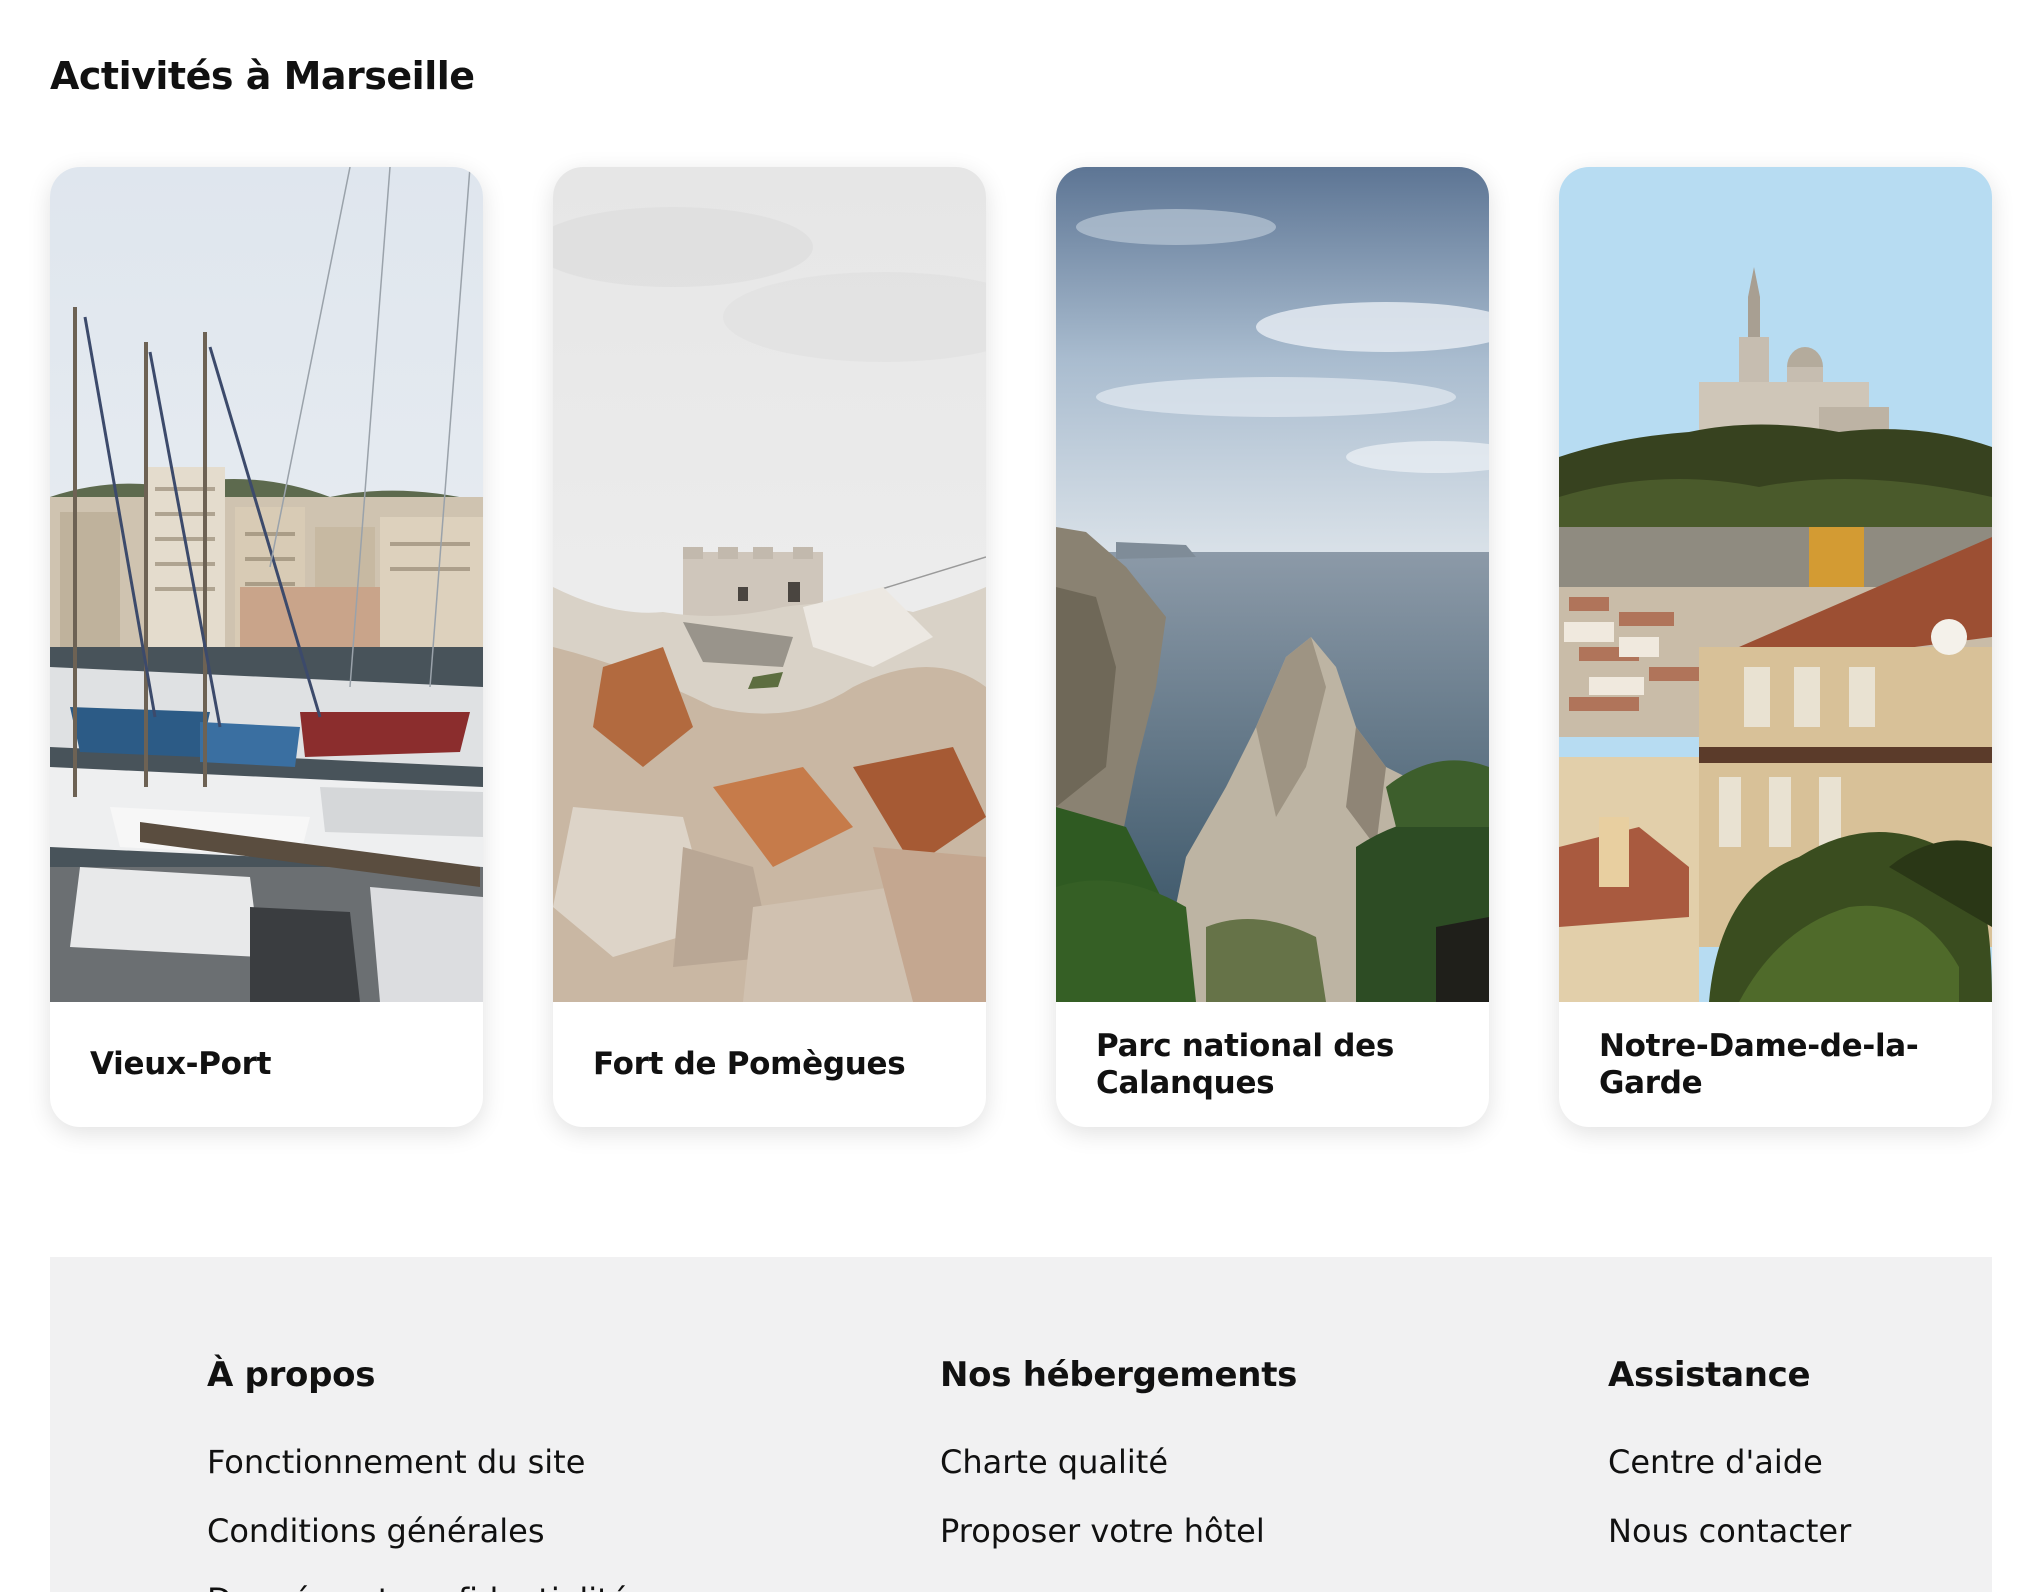  I want to click on activity-card-parc-national-des-calanques: Parc national des Calanques, so click(1272, 647).